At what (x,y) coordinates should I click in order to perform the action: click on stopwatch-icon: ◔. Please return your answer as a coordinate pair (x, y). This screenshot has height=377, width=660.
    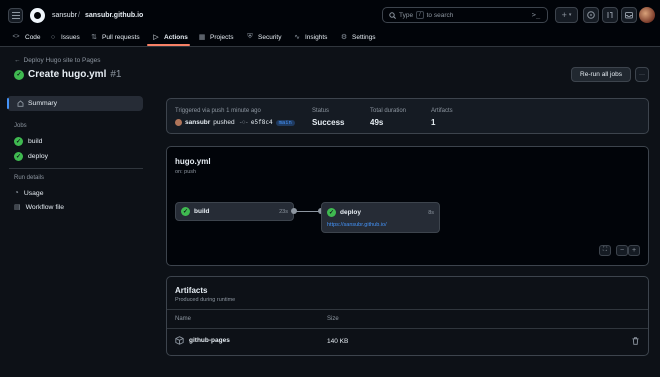
    Looking at the image, I should click on (16, 192).